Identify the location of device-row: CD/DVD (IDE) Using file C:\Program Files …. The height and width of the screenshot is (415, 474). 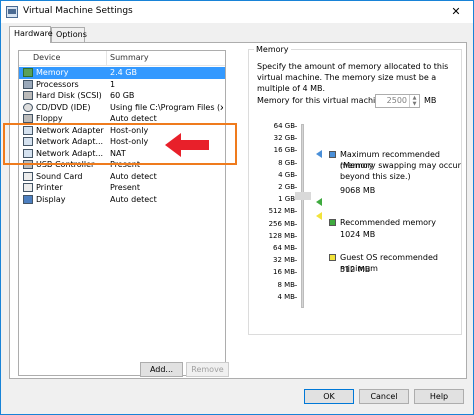
(122, 108).